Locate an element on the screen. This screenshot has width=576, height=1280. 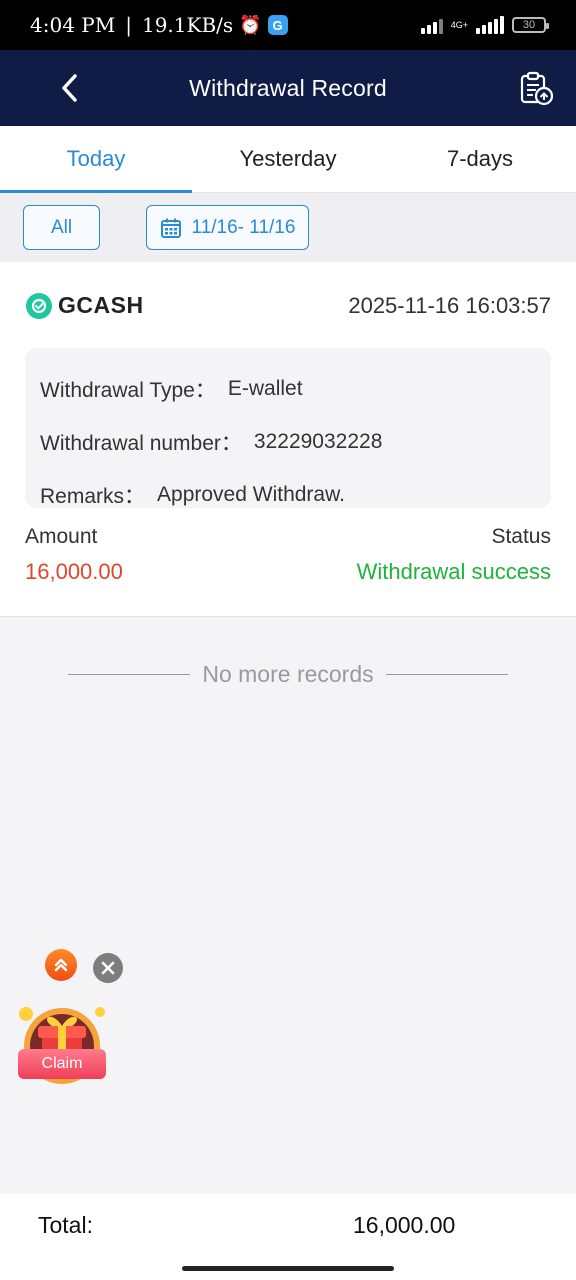
status-left: 4:04 PM | 19.1KB/s ⏰ G is located at coordinates (159, 25).